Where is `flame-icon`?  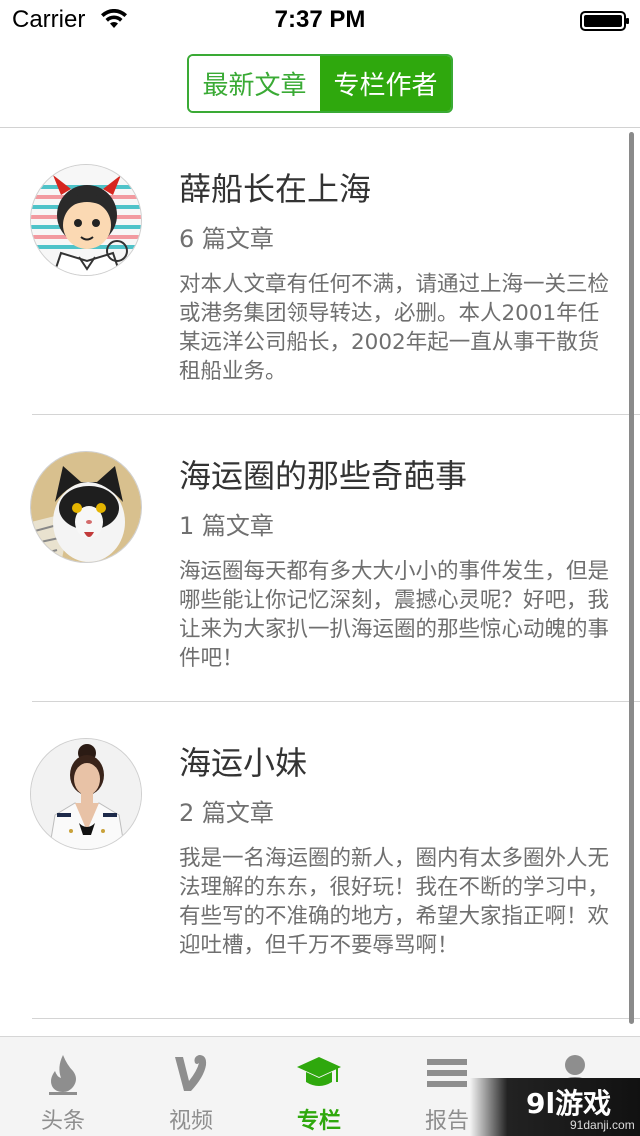 flame-icon is located at coordinates (63, 1075).